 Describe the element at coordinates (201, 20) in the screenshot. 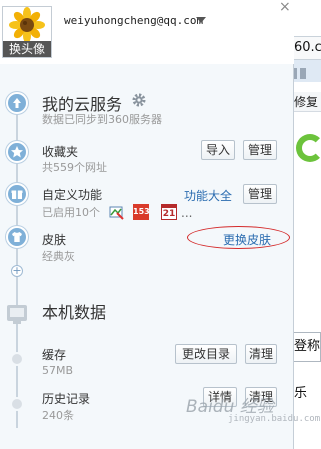

I see `chevron-down-icon` at that location.